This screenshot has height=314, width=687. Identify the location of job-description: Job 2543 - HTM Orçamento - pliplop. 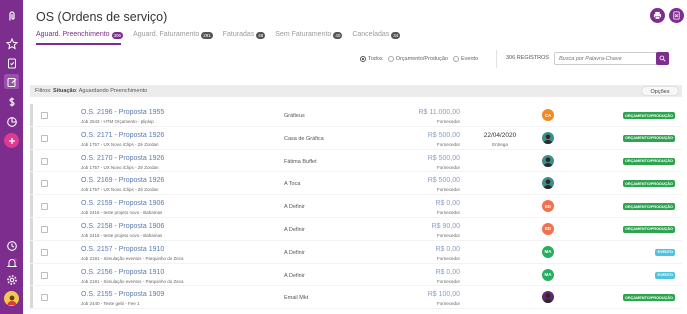
(117, 121).